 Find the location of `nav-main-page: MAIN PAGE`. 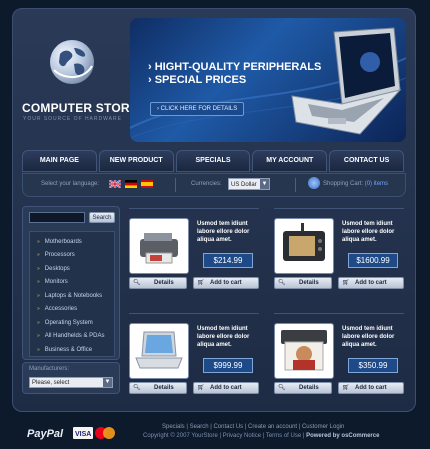

nav-main-page: MAIN PAGE is located at coordinates (59, 161).